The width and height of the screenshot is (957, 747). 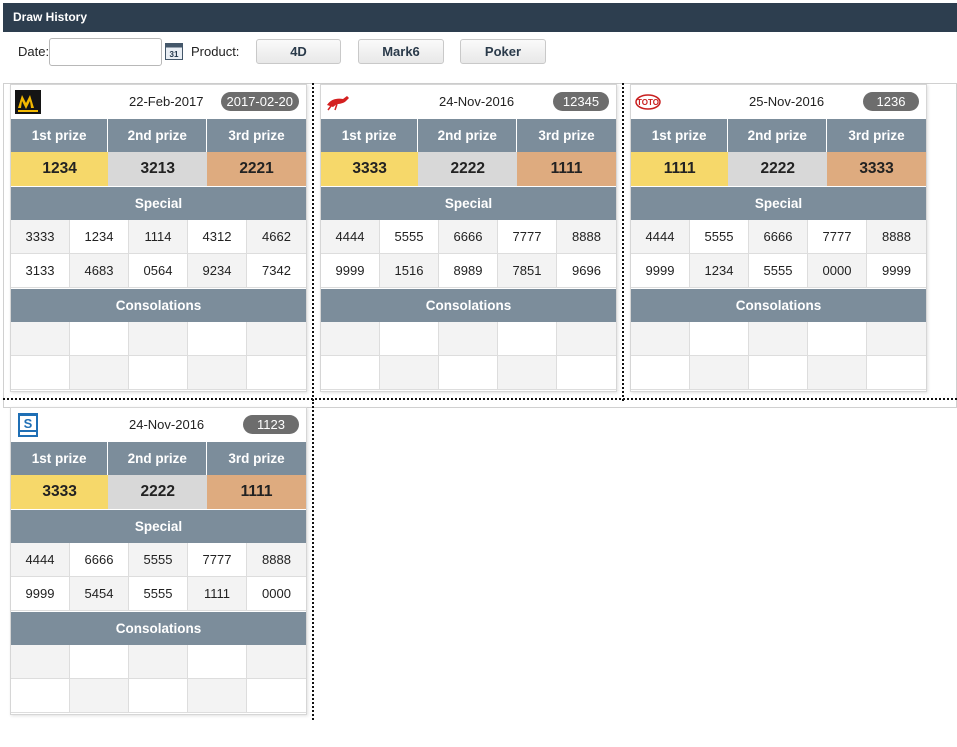 I want to click on special-number: 5454, so click(x=99, y=594).